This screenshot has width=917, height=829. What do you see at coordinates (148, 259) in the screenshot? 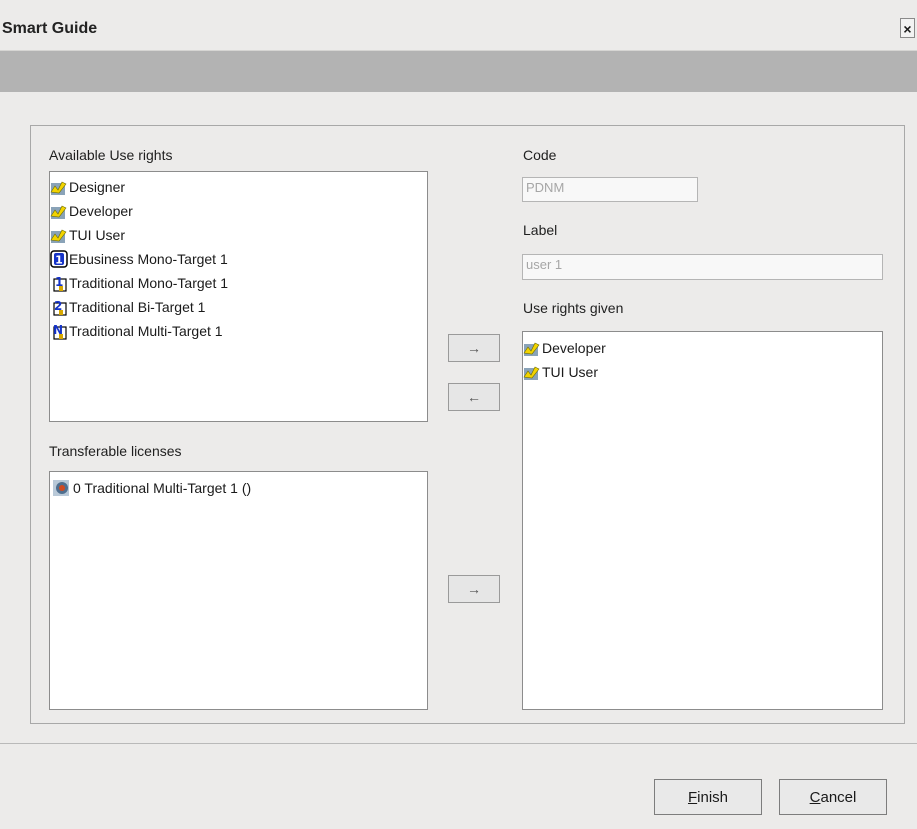
I see `list-item-label: Ebusiness Mono-Target 1` at bounding box center [148, 259].